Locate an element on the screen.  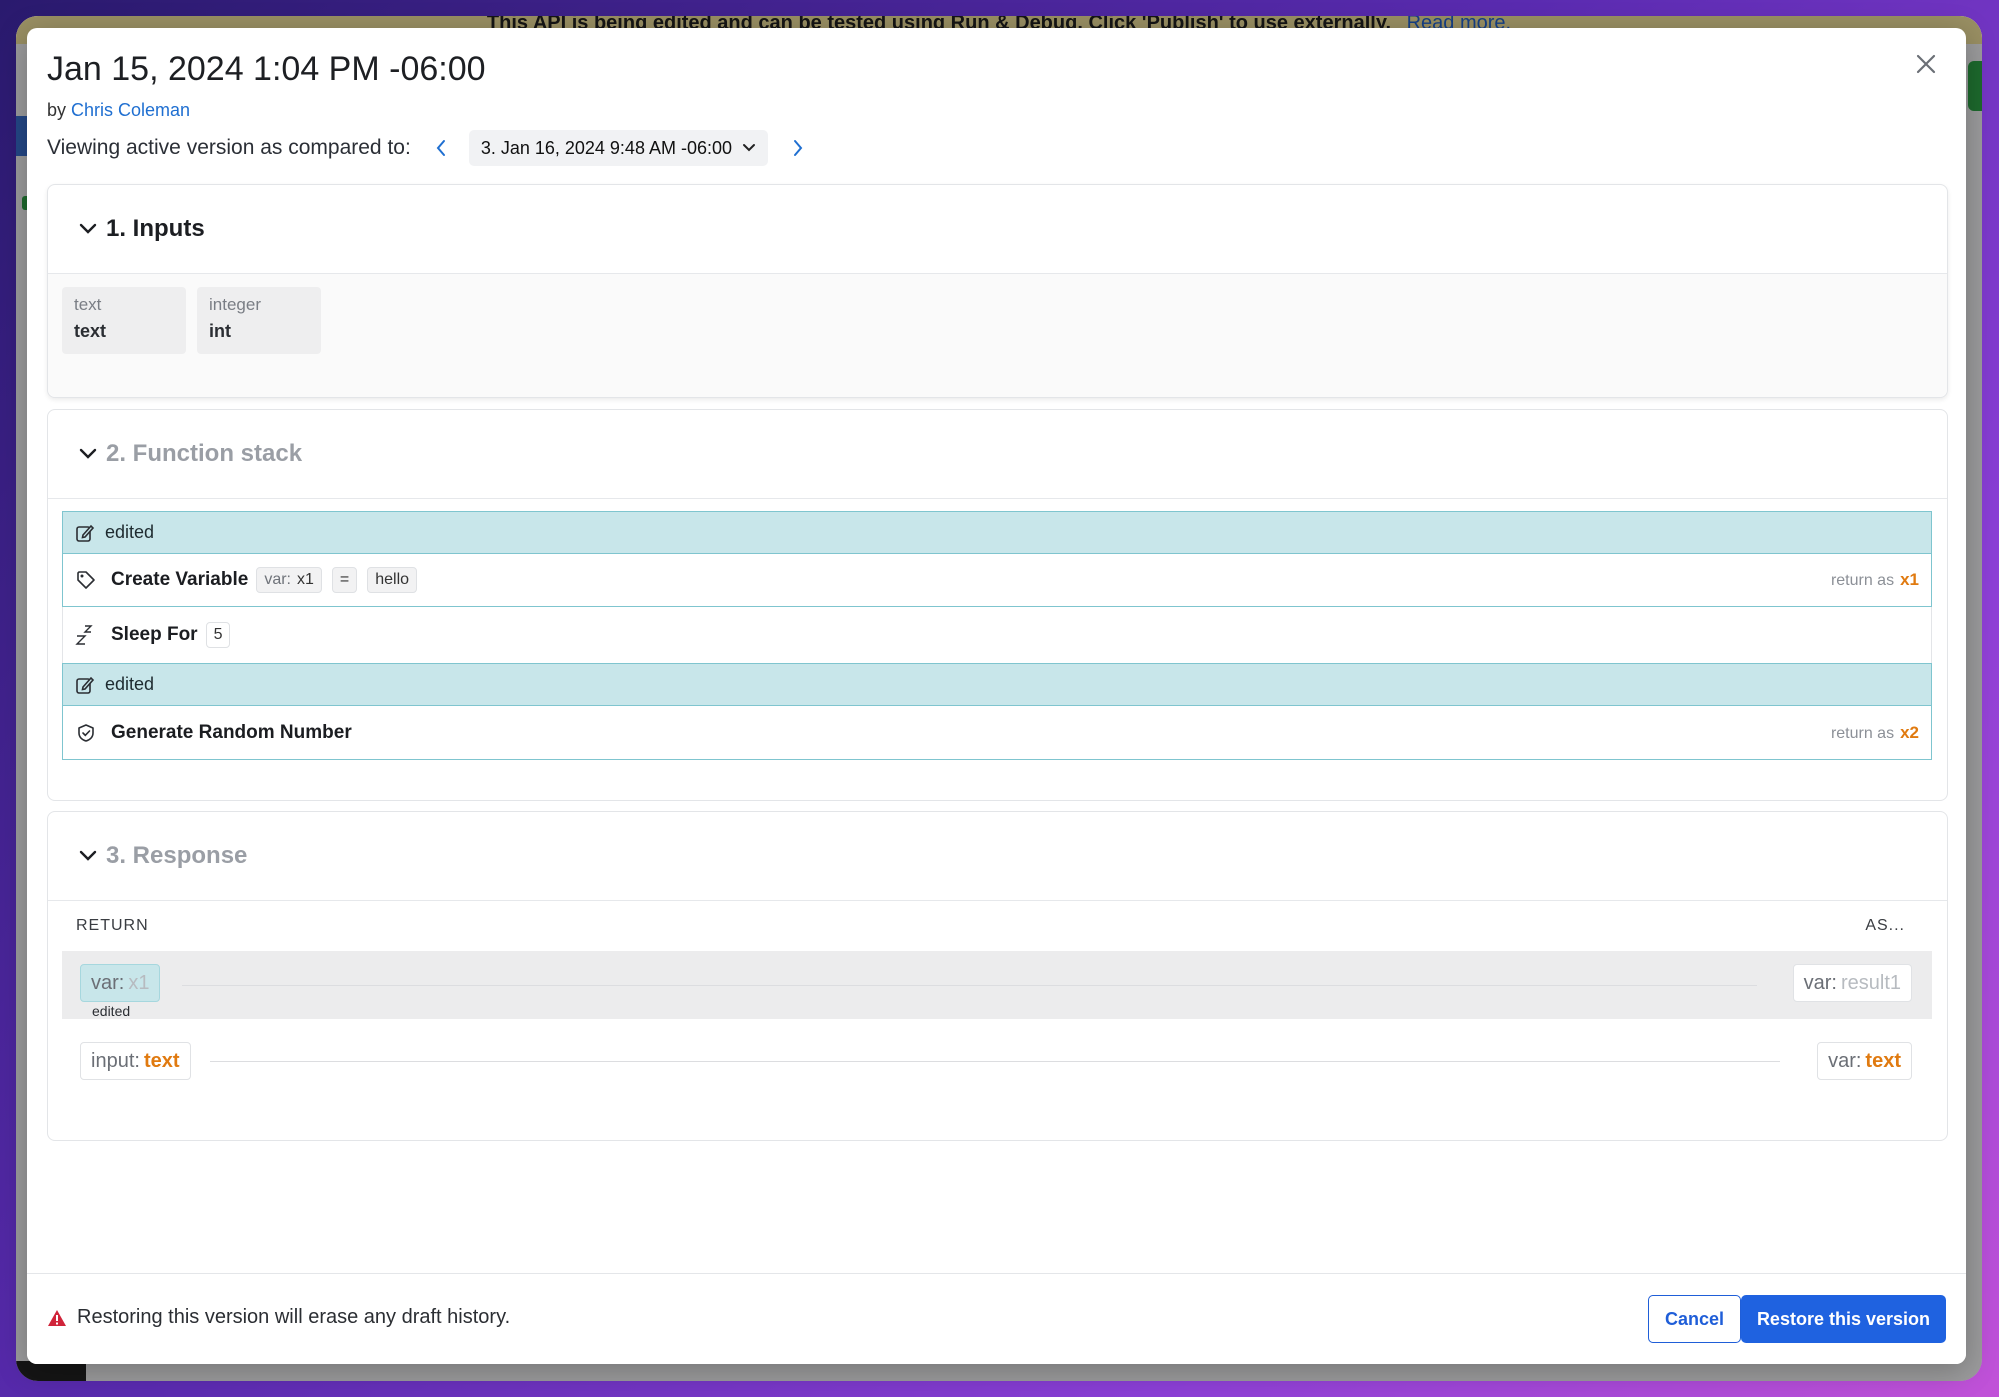
return-var: x2 is located at coordinates (1909, 732).